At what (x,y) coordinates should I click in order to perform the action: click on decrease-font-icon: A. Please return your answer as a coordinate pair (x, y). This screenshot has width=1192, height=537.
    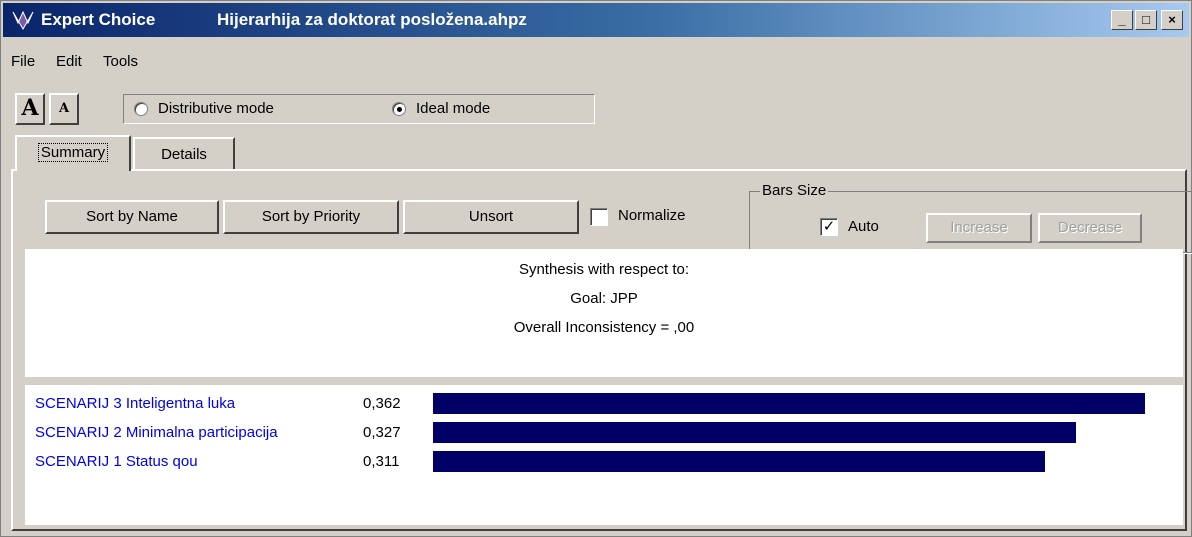
    Looking at the image, I should click on (64, 108).